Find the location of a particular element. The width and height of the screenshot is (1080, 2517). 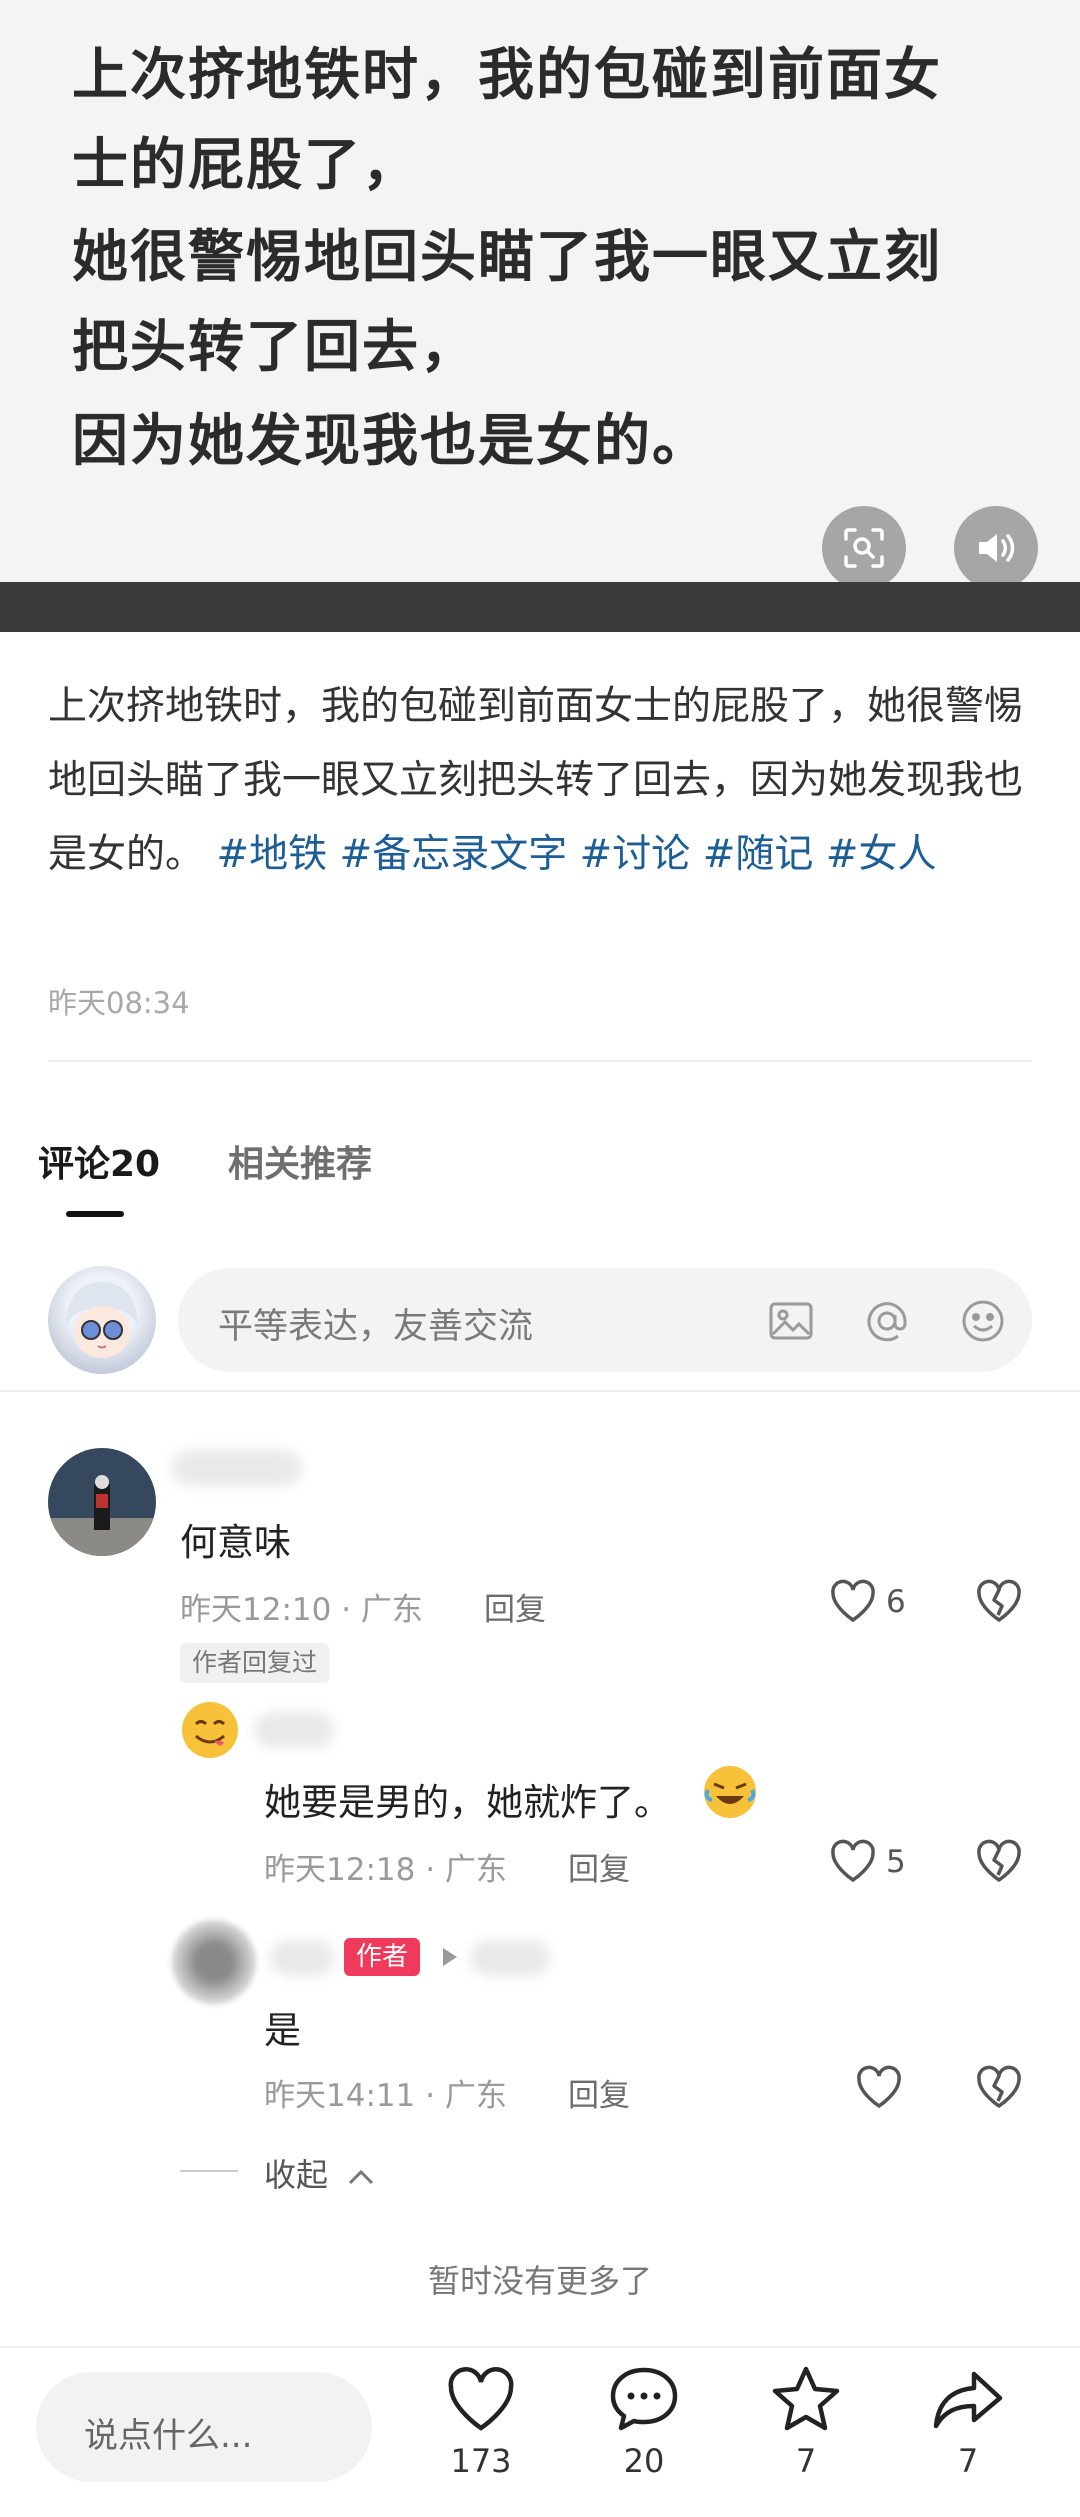

replied-username is located at coordinates (510, 1958).